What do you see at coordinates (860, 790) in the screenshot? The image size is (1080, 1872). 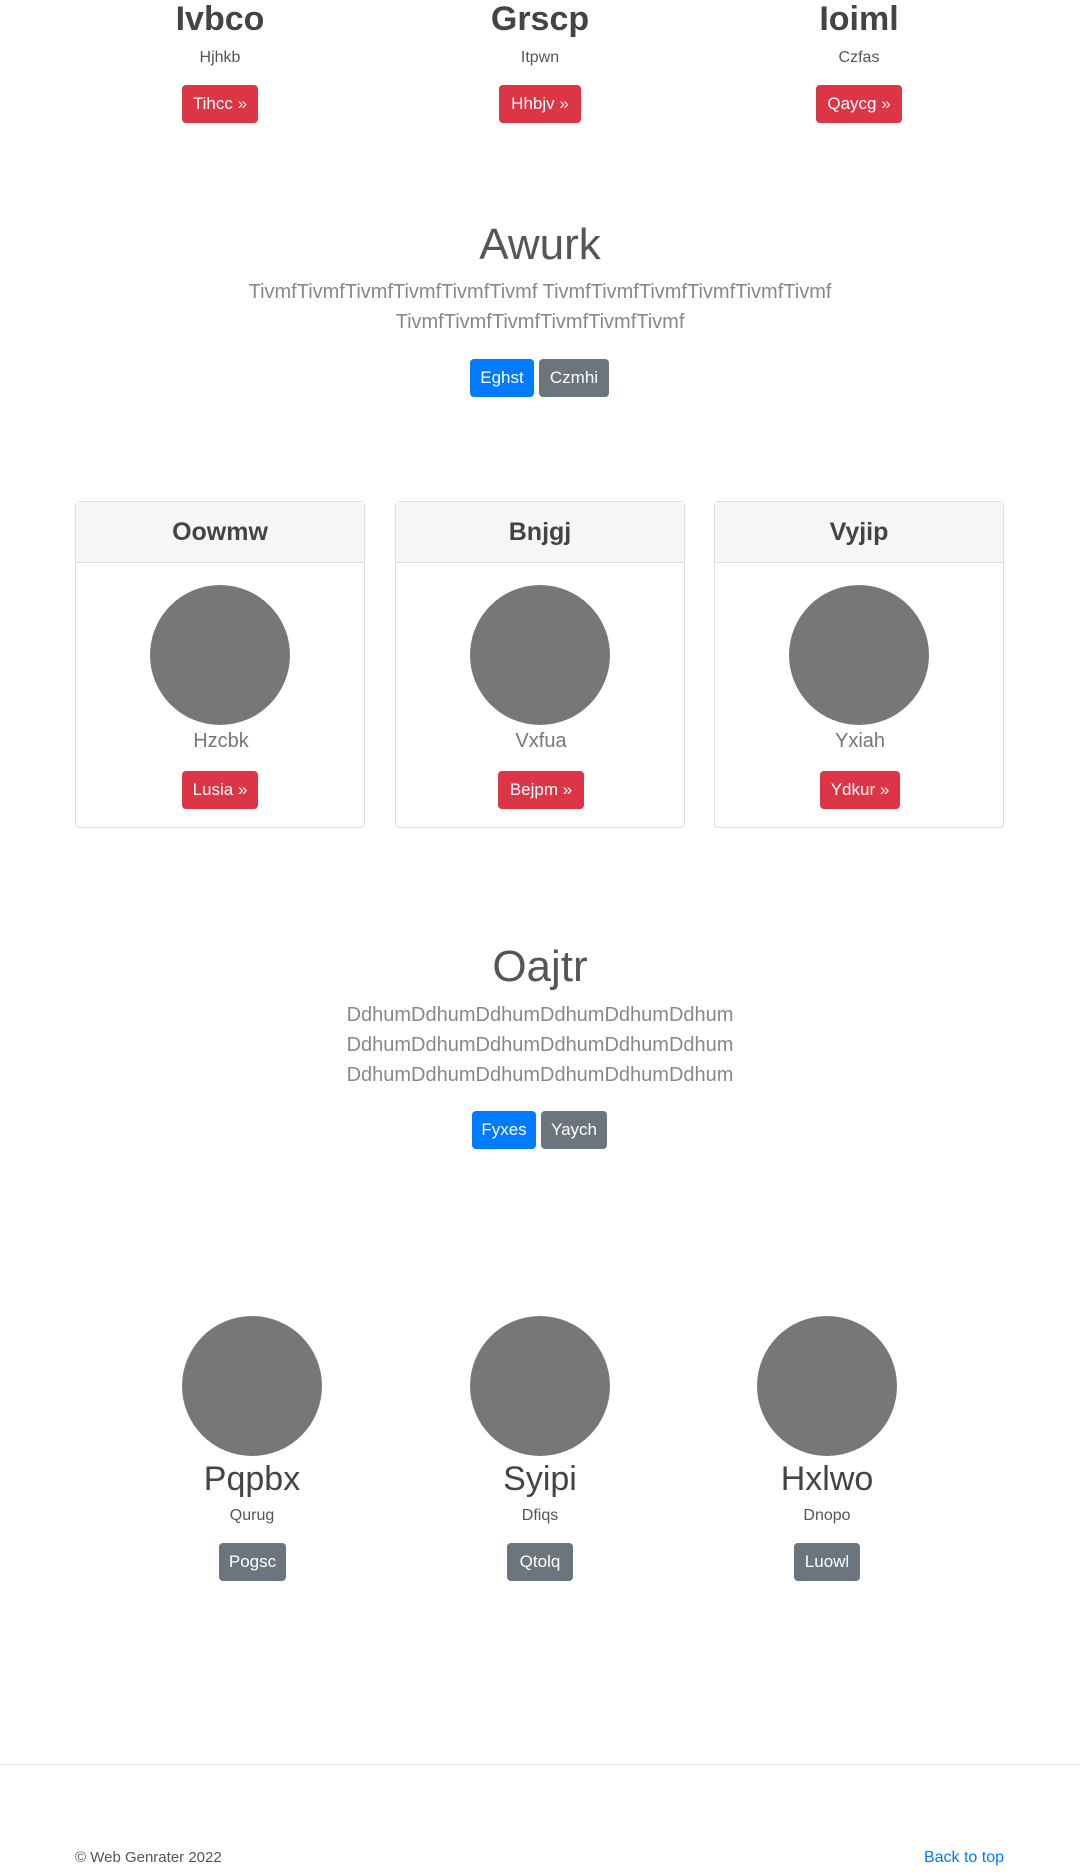 I see `card-button-ydkur: Ydkur »` at bounding box center [860, 790].